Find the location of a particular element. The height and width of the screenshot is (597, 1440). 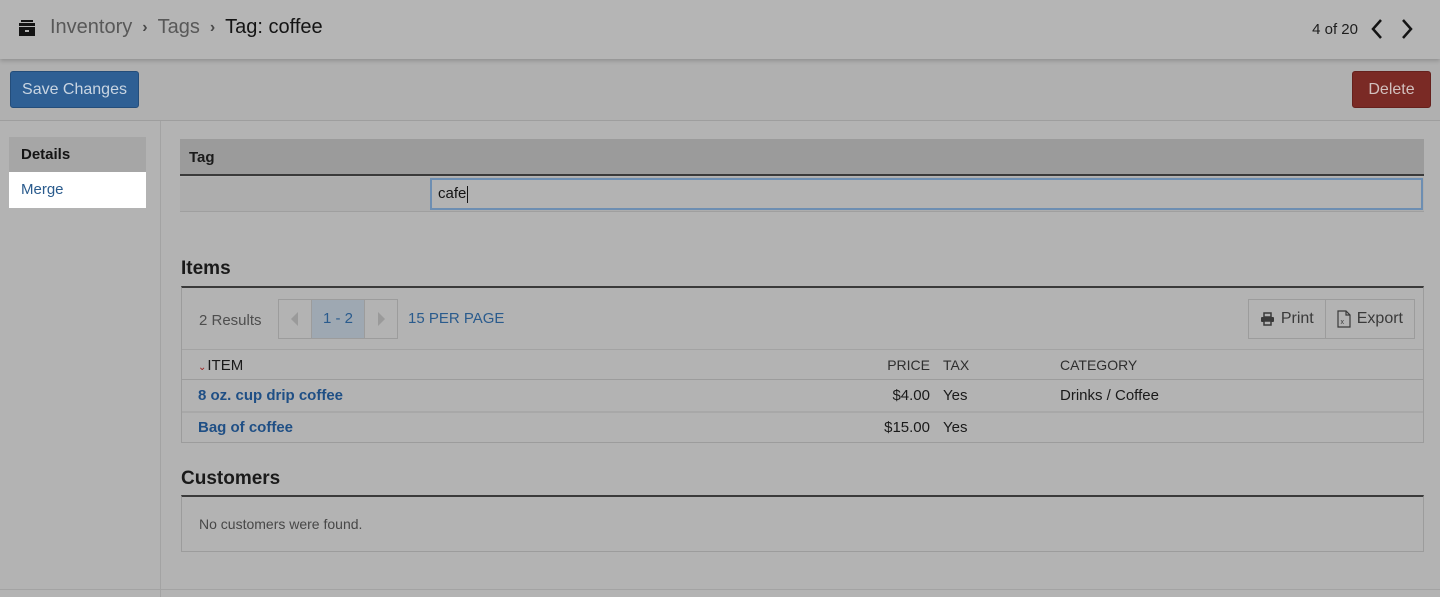

customers-empty-message: No customers were found. is located at coordinates (281, 524).